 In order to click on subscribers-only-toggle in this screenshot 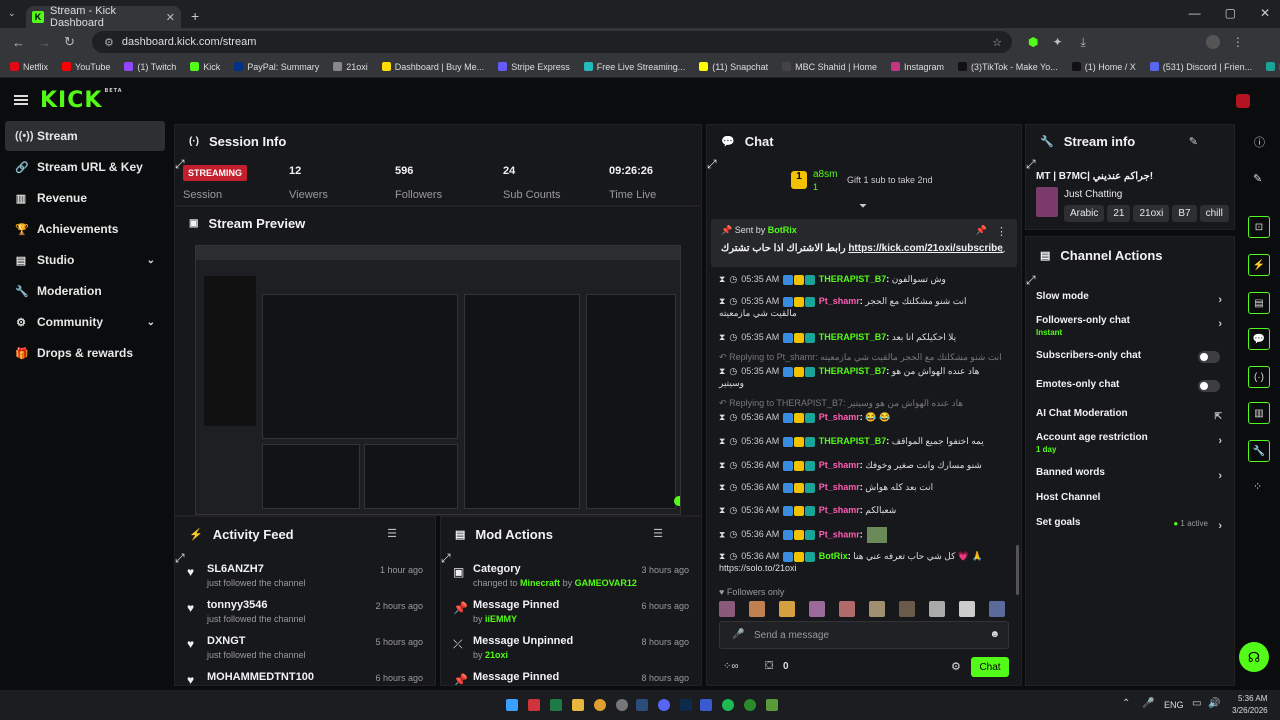, I will do `click(1209, 357)`.